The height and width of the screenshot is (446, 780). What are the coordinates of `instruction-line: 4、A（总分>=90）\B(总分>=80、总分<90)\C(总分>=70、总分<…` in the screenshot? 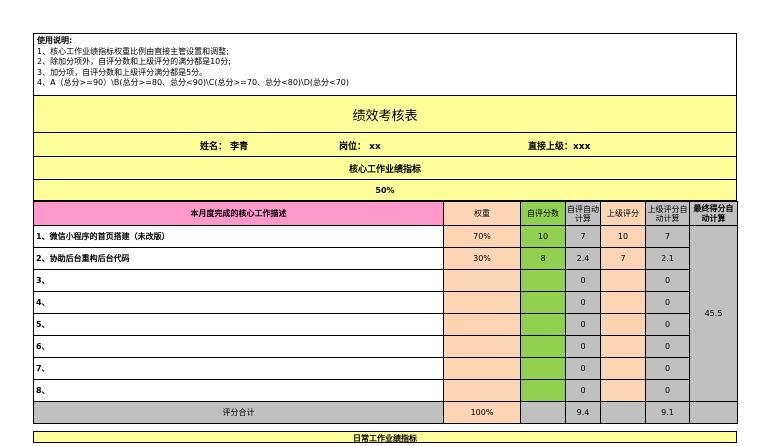 It's located at (193, 82).